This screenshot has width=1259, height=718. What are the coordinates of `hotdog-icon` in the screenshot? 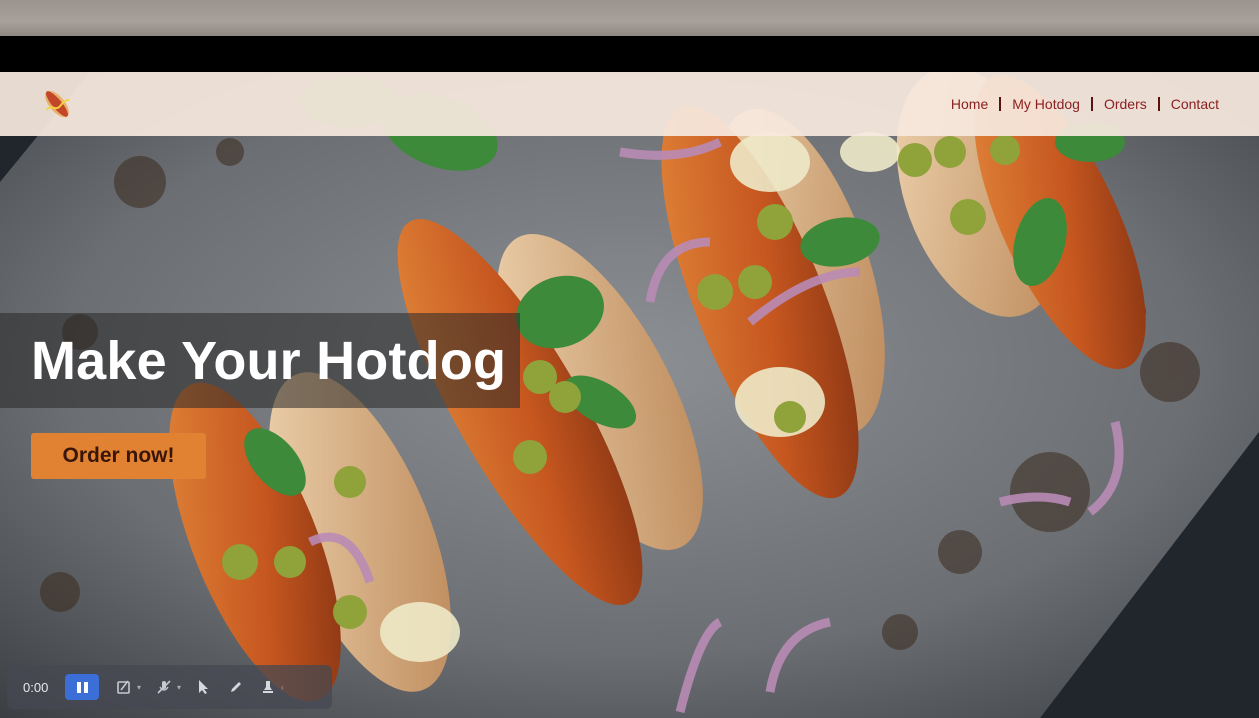 It's located at (57, 104).